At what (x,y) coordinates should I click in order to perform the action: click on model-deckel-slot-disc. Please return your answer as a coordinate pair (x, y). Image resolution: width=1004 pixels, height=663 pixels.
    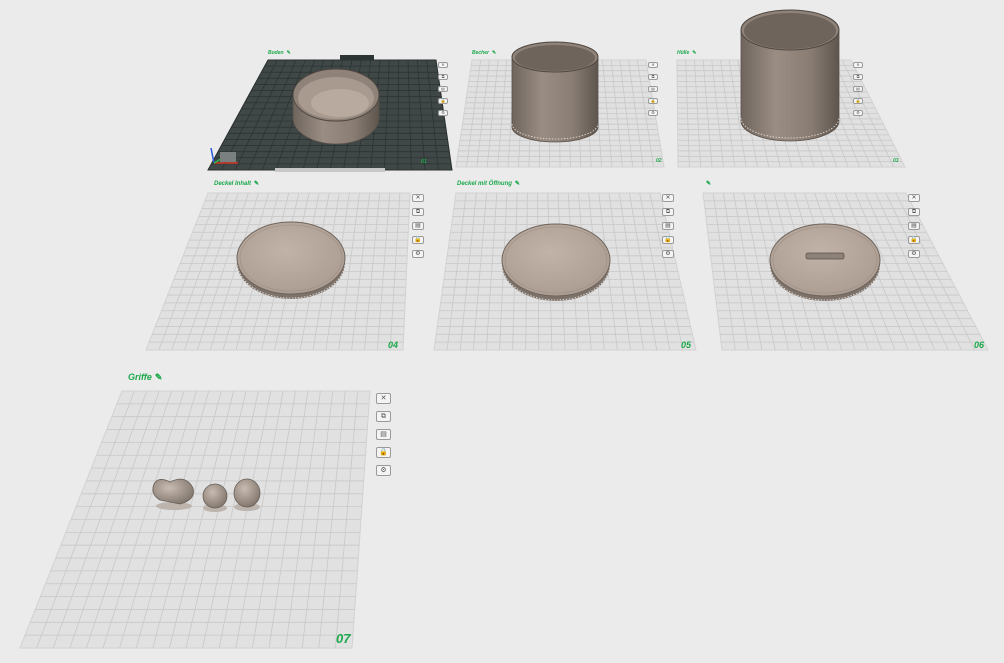
    Looking at the image, I should click on (825, 262).